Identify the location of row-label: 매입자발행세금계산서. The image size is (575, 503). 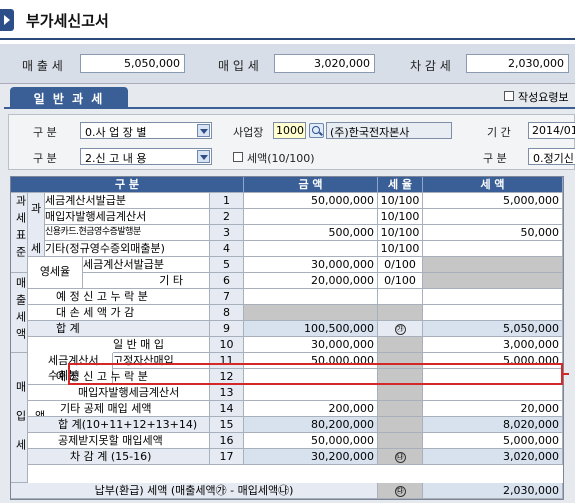
(127, 217).